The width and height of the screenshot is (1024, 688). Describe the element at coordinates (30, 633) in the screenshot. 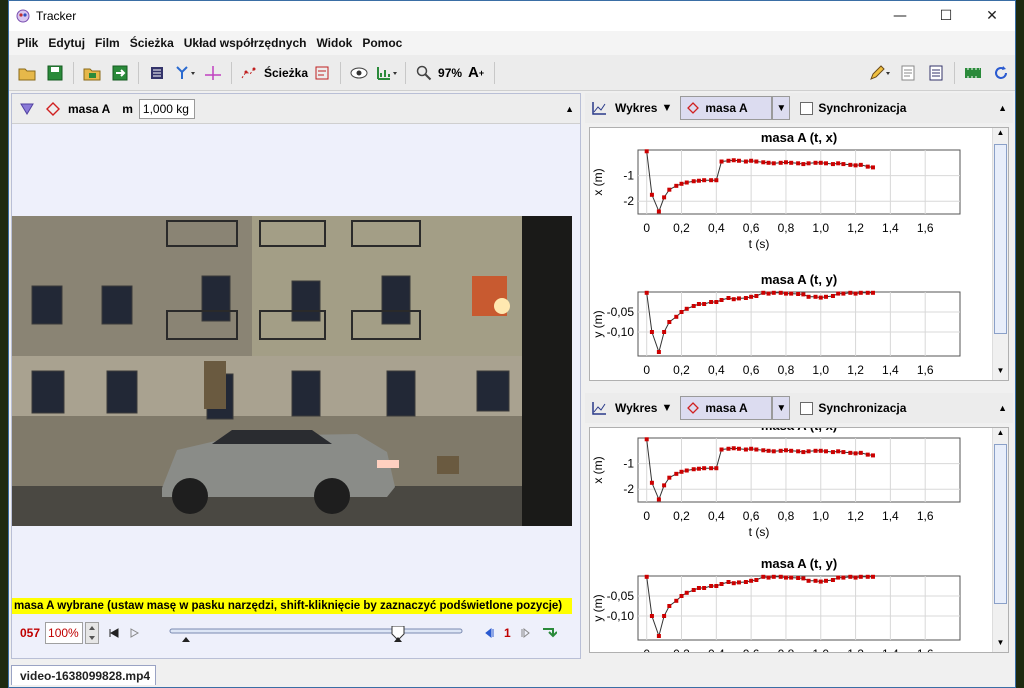

I see `frame-number: 057` at that location.